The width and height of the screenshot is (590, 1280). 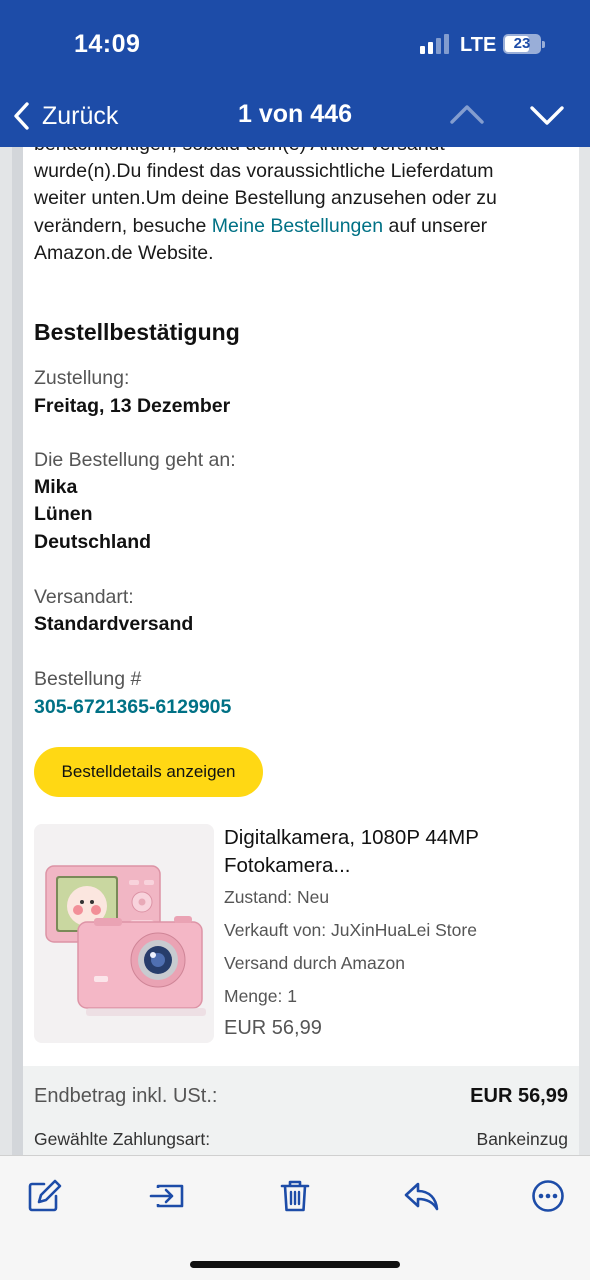 I want to click on chevron-left-icon, so click(x=21, y=116).